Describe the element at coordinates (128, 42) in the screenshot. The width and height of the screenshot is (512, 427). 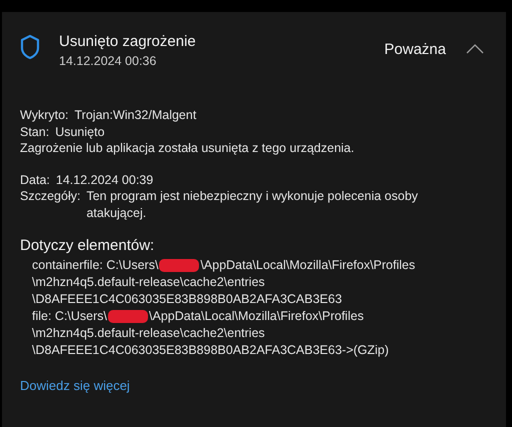
I see `threat-title: Usunięto zagrożenie` at that location.